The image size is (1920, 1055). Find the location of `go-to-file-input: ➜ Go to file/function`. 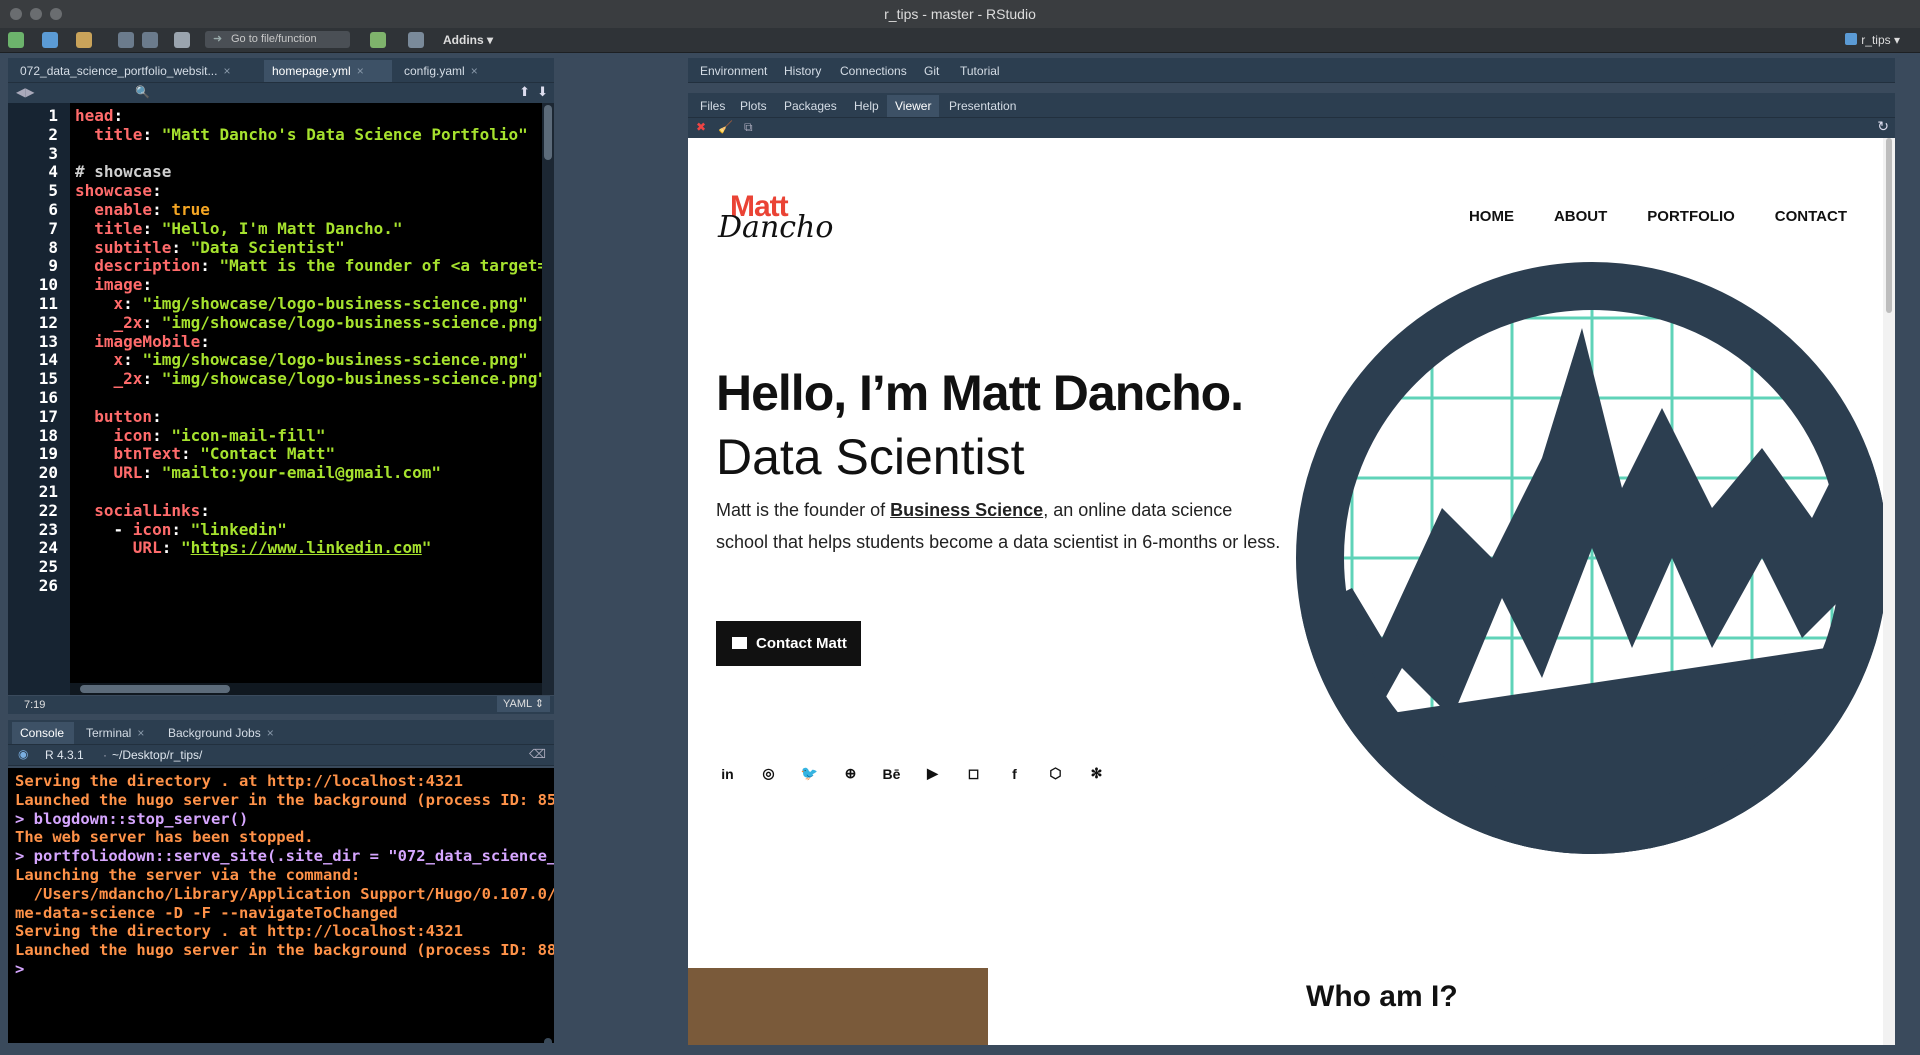

go-to-file-input: ➜ Go to file/function is located at coordinates (277, 39).